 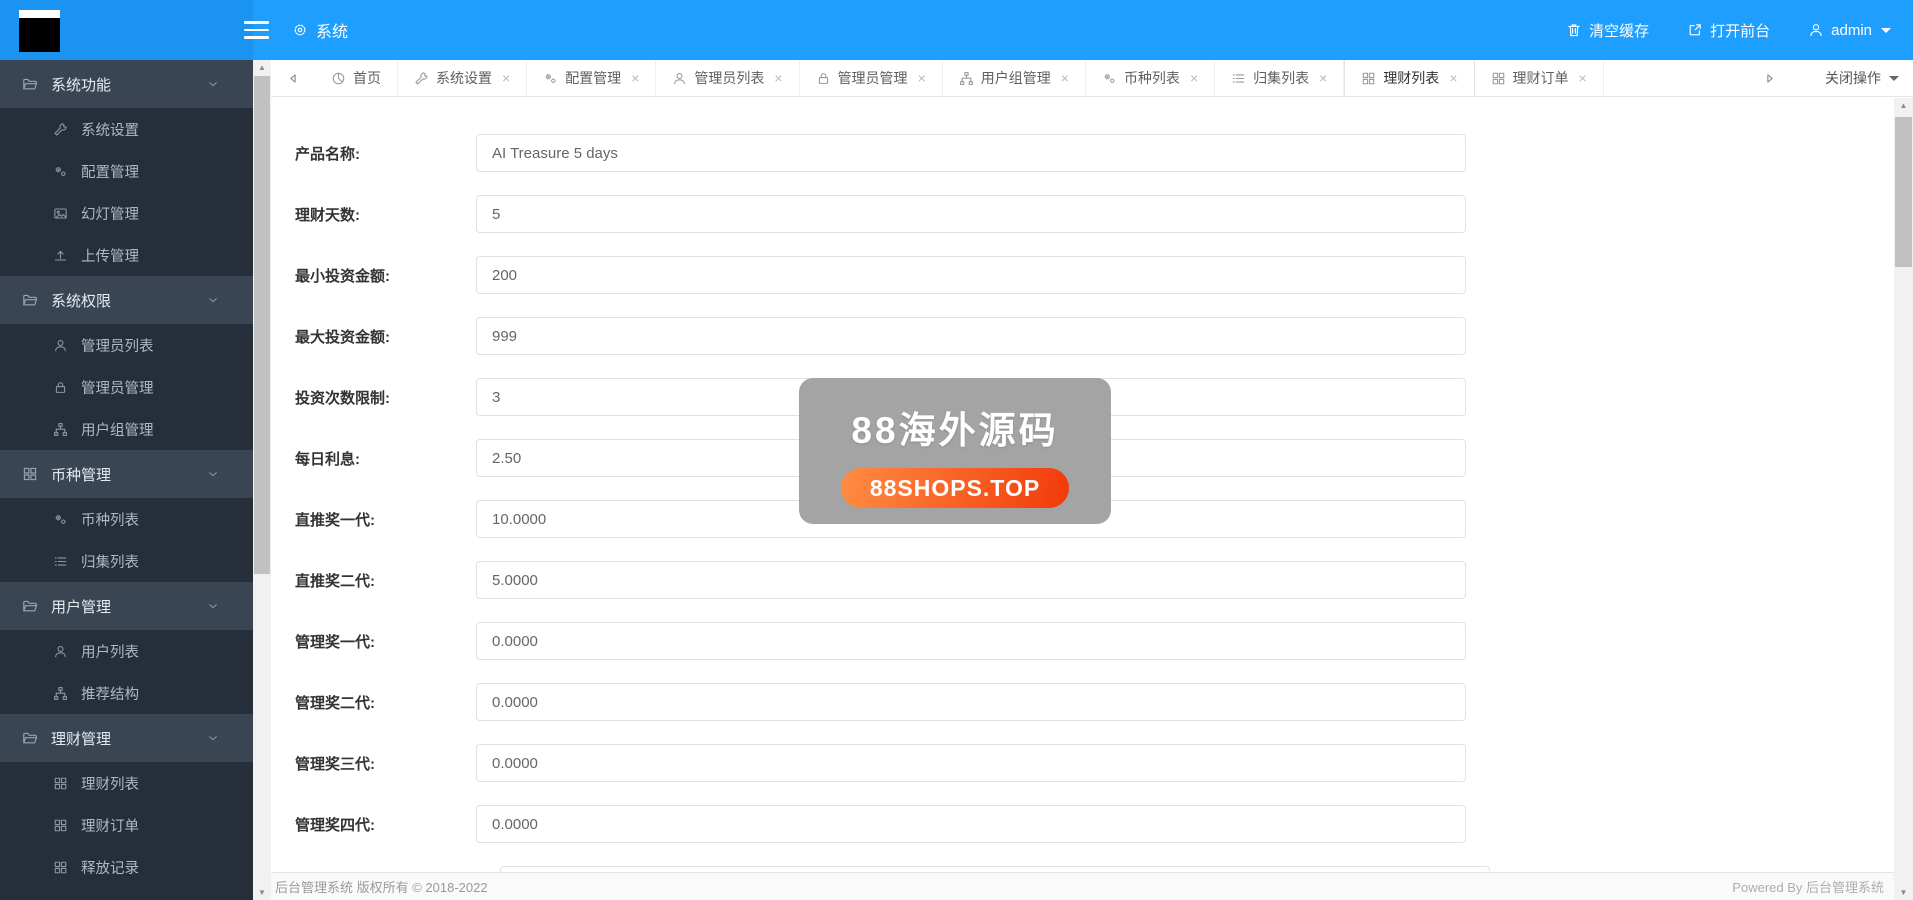 I want to click on field-label: 投资次数限制:, so click(x=342, y=398).